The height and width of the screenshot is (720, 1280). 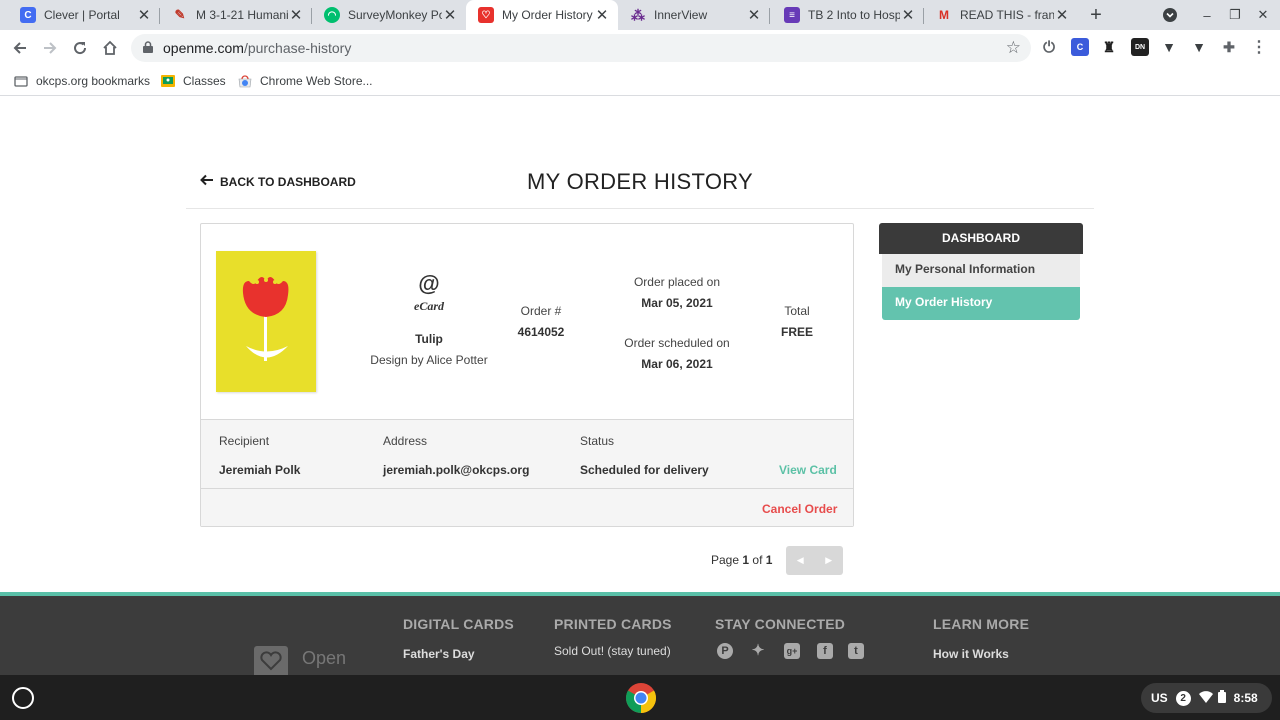 I want to click on wifi-icon, so click(x=1205, y=698).